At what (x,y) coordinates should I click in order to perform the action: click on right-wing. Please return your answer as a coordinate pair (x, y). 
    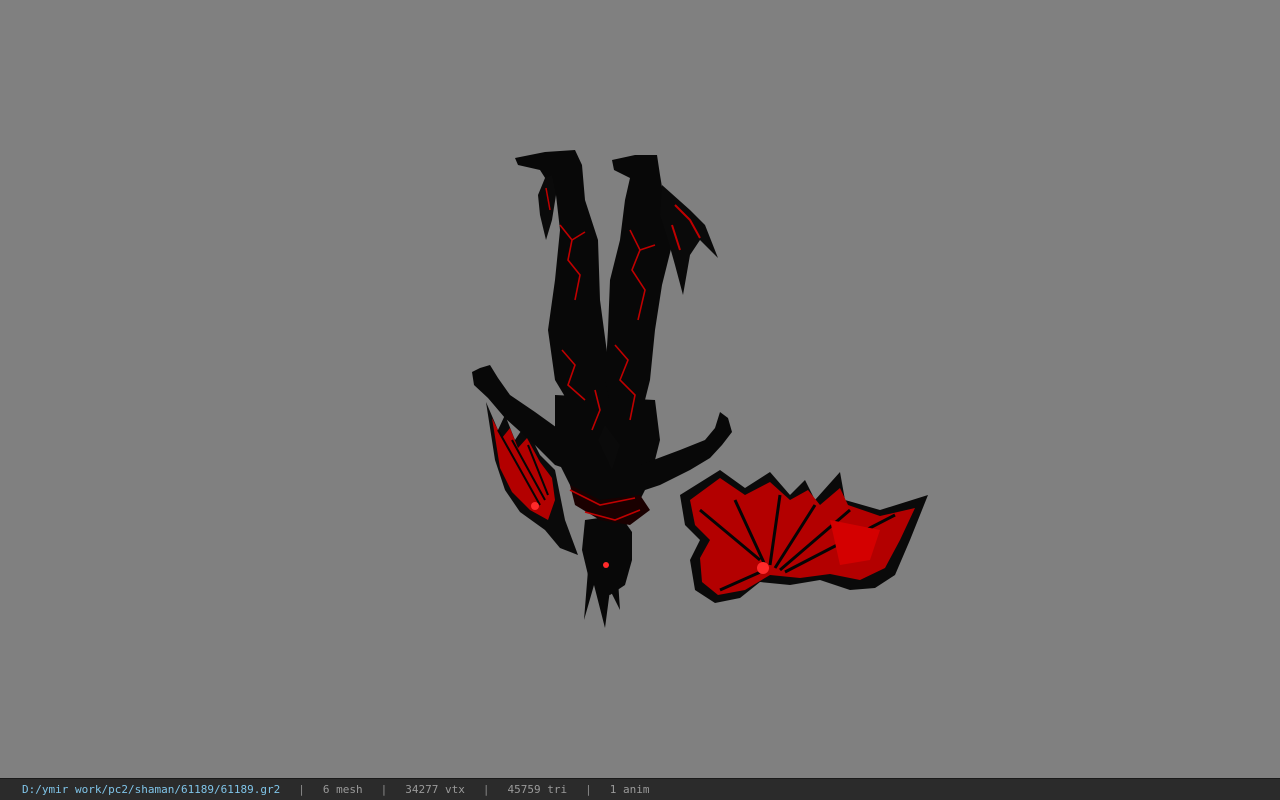
    Looking at the image, I should click on (804, 536).